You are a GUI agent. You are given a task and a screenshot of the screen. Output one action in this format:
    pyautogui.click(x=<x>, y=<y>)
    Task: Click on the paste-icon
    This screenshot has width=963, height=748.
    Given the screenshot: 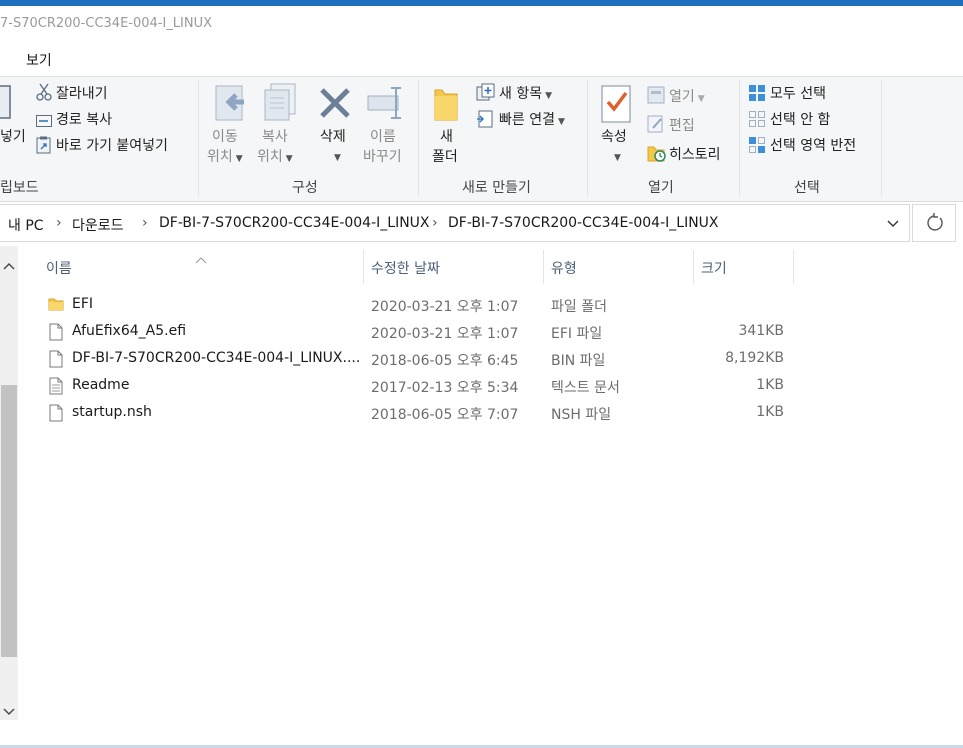 What is the action you would take?
    pyautogui.click(x=6, y=104)
    